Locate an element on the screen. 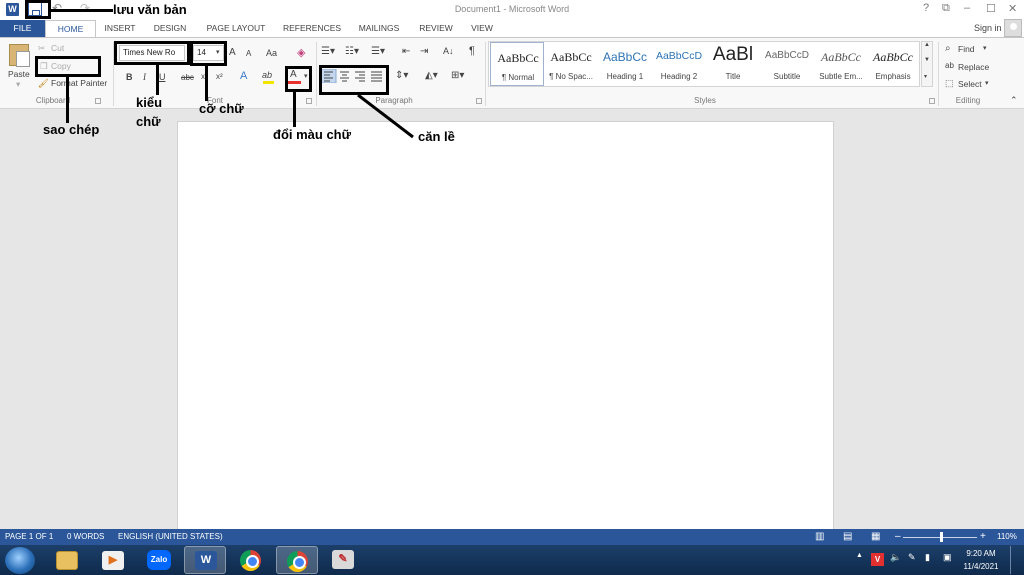 The height and width of the screenshot is (575, 1024). paste-dropdown-icon: ▾ is located at coordinates (18, 84).